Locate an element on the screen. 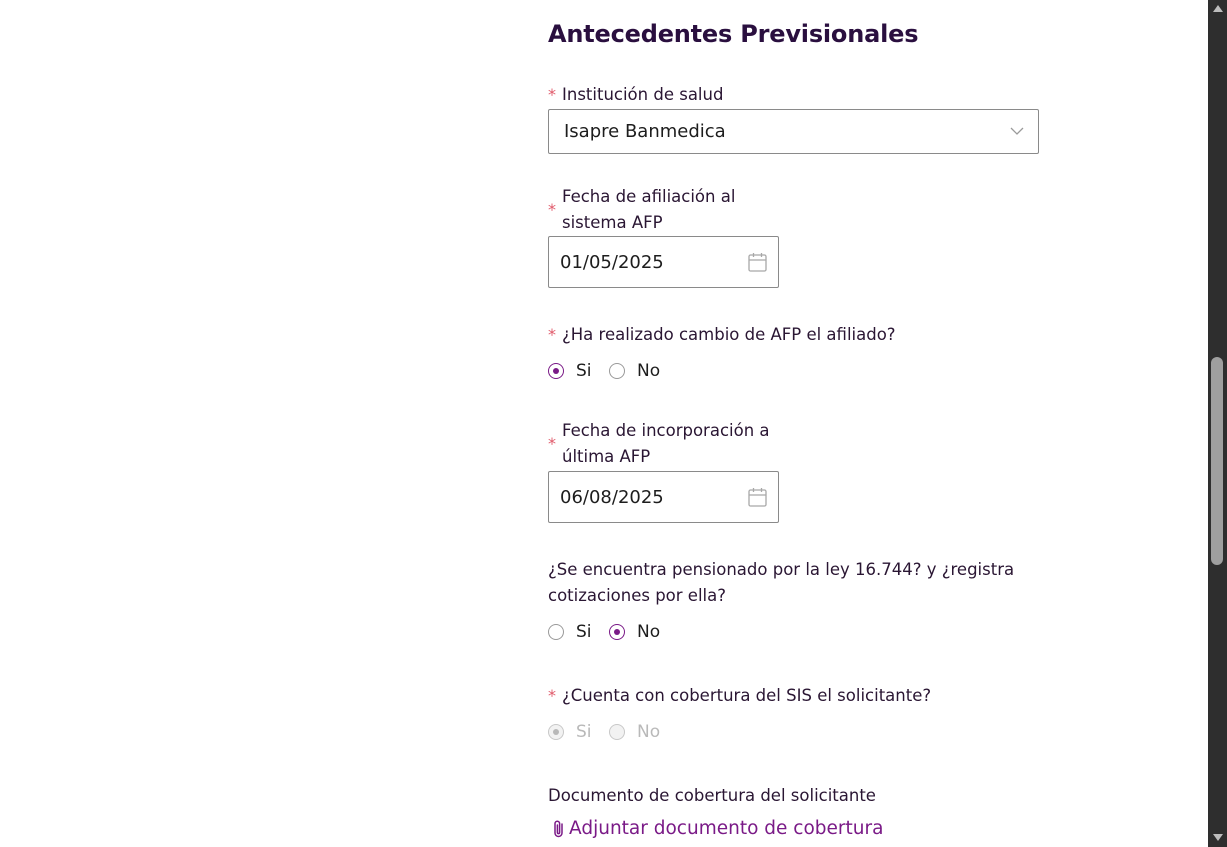  afp-affiliation-date-input: 01/05/2025 is located at coordinates (663, 262).